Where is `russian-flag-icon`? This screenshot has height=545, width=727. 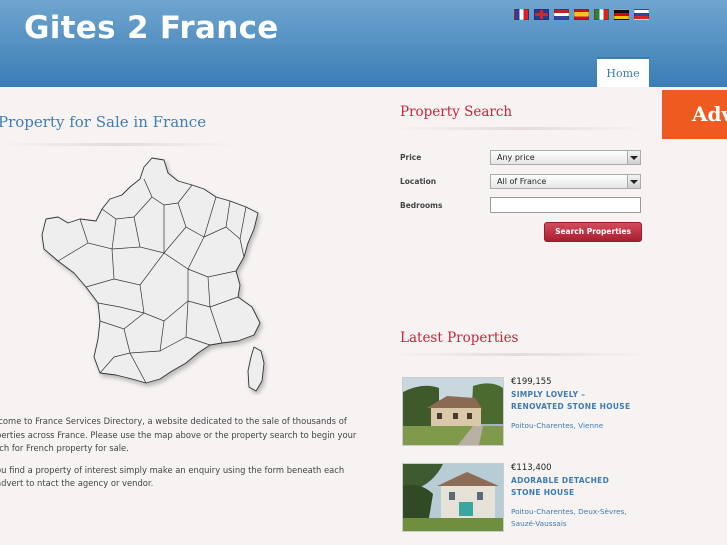
russian-flag-icon is located at coordinates (641, 14).